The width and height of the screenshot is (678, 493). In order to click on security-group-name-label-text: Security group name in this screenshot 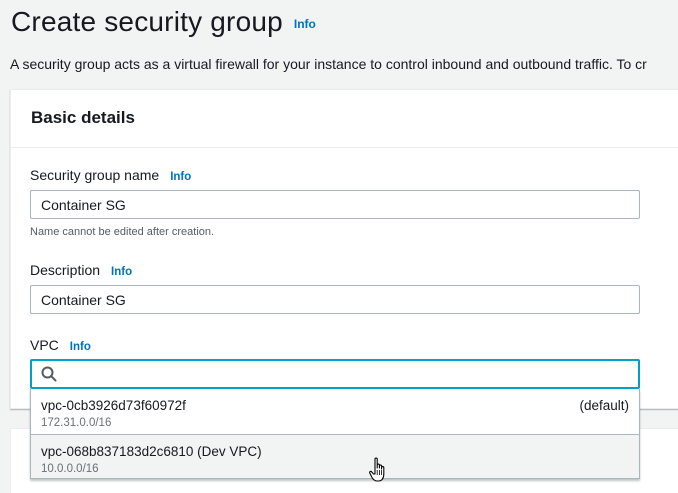, I will do `click(95, 175)`.